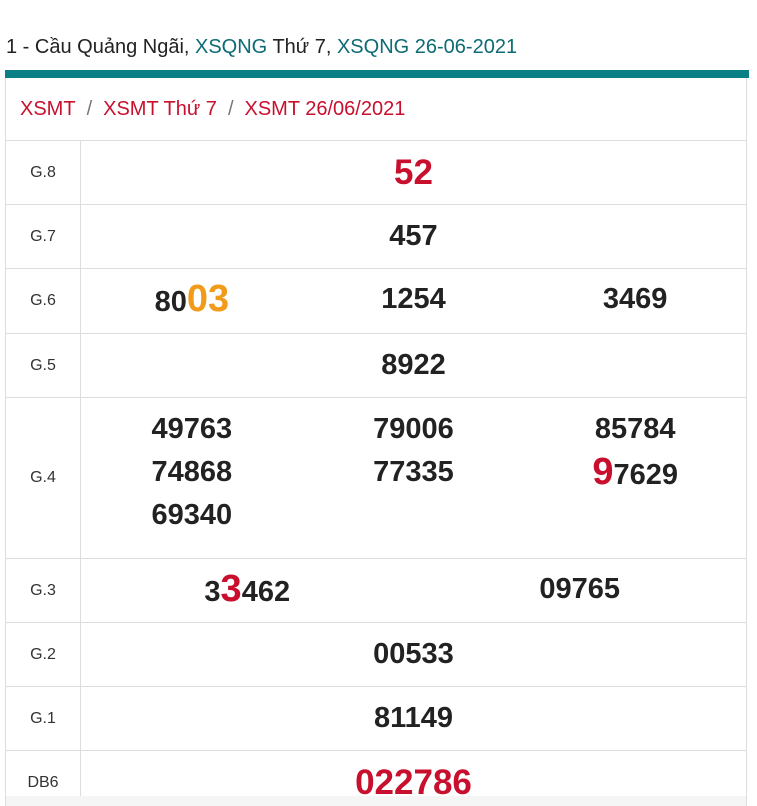  I want to click on prize-label: G.6, so click(43, 301).